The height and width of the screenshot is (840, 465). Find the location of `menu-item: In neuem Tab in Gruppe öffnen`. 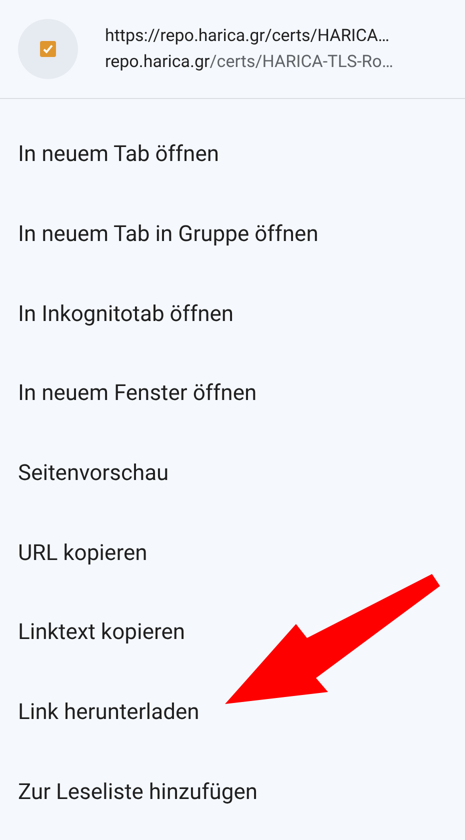

menu-item: In neuem Tab in Gruppe öffnen is located at coordinates (232, 234).